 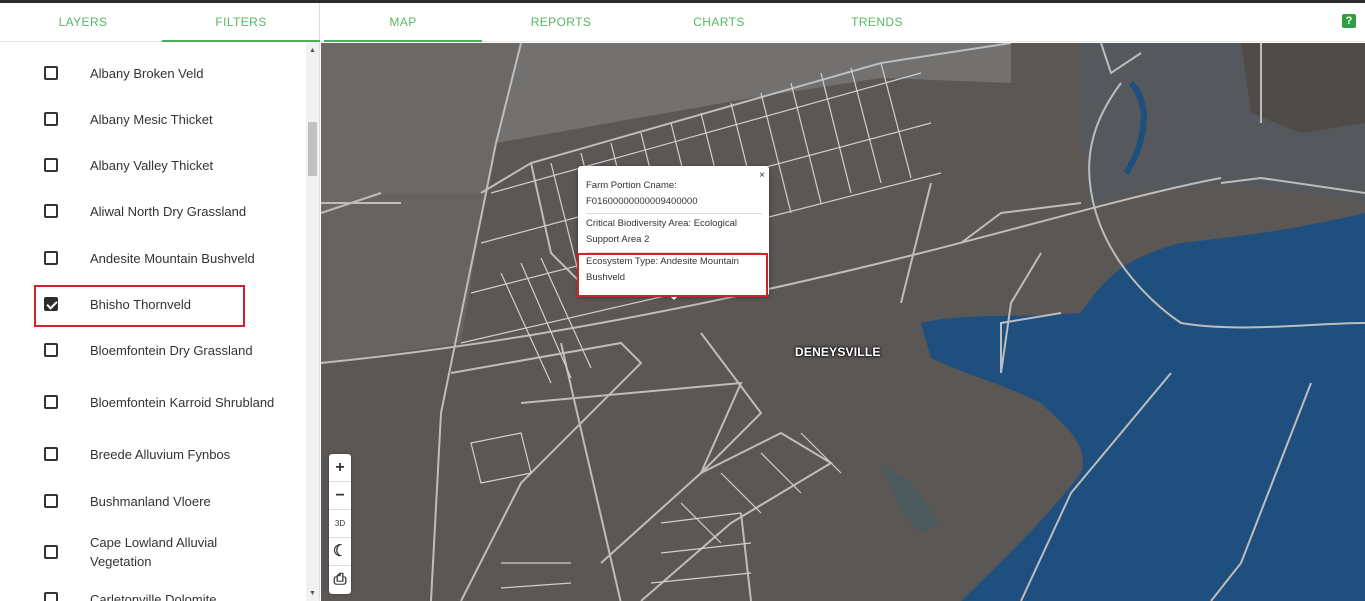 I want to click on scrollbar: ▲ ▼, so click(x=312, y=321).